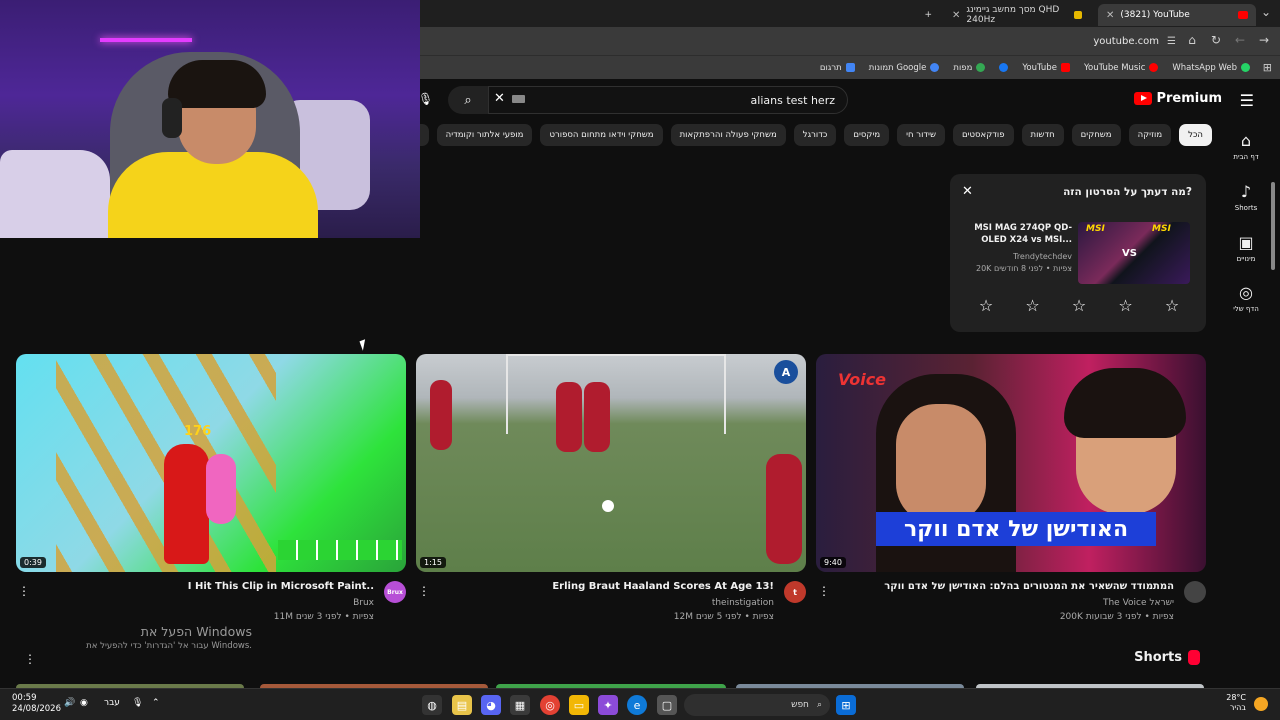  Describe the element at coordinates (69, 703) in the screenshot. I see `volume-icon: 🔊` at that location.